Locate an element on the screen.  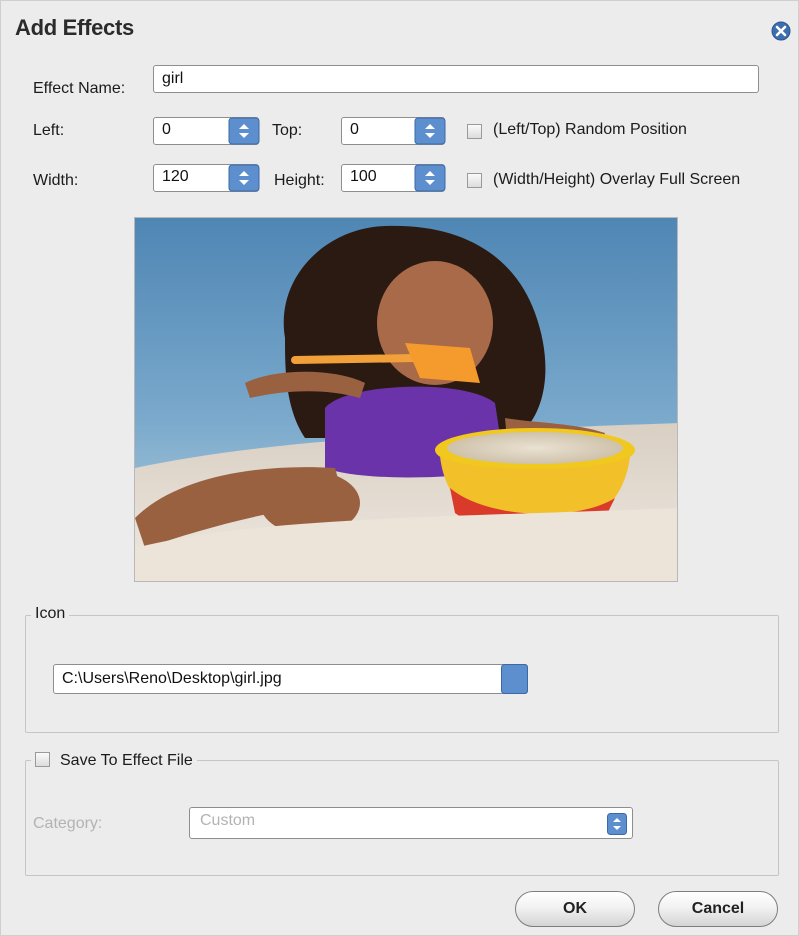
effect-name-input: girl is located at coordinates (456, 79).